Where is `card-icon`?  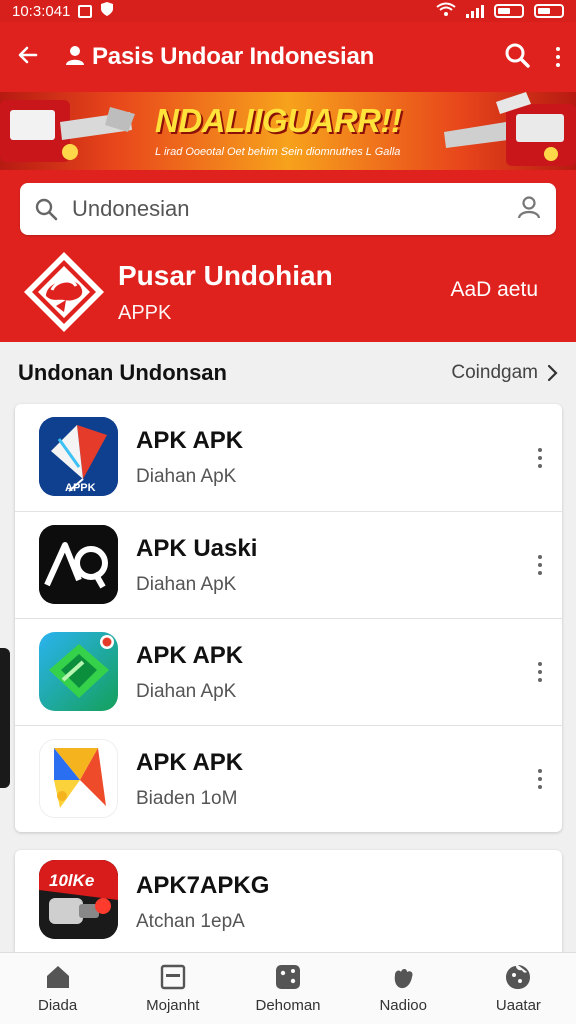
card-icon is located at coordinates (172, 977).